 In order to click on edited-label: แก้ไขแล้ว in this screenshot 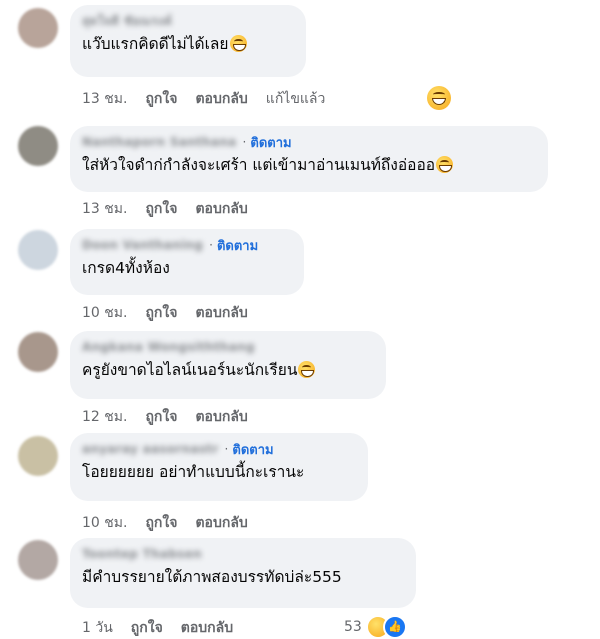, I will do `click(296, 99)`.